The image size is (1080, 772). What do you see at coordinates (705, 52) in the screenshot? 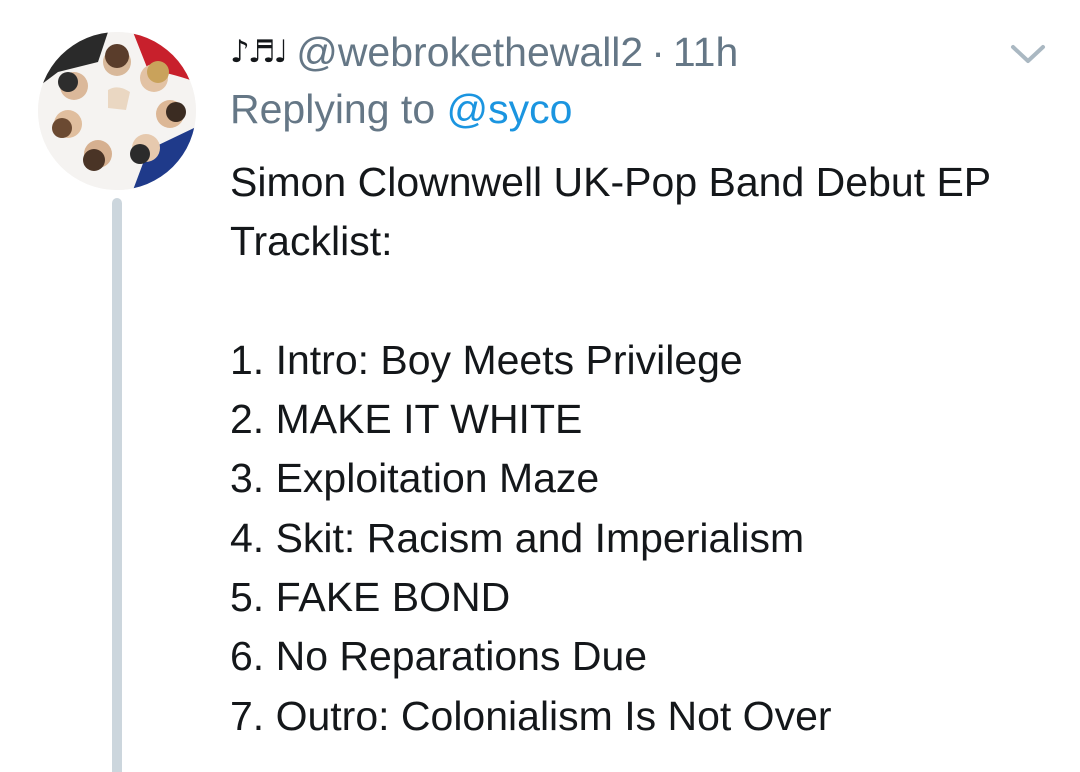
I see `tweet-time: 11h` at bounding box center [705, 52].